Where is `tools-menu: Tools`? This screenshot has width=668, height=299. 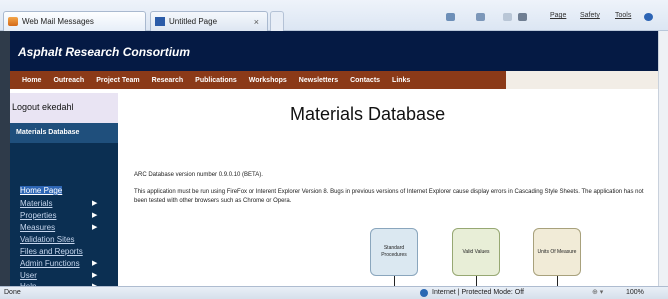
tools-menu: Tools is located at coordinates (623, 15).